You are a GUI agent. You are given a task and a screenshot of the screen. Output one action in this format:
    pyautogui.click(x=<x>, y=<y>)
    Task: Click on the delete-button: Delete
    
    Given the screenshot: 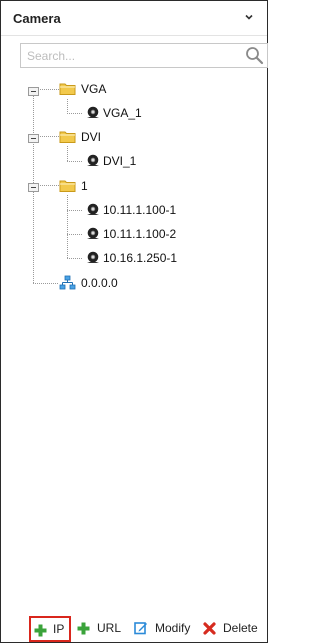 What is the action you would take?
    pyautogui.click(x=233, y=628)
    